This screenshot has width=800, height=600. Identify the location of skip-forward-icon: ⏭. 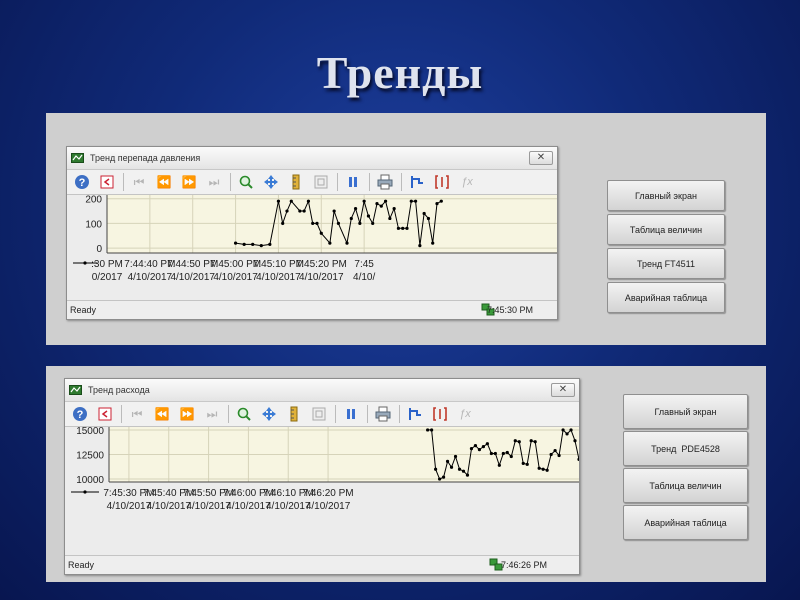
(214, 181).